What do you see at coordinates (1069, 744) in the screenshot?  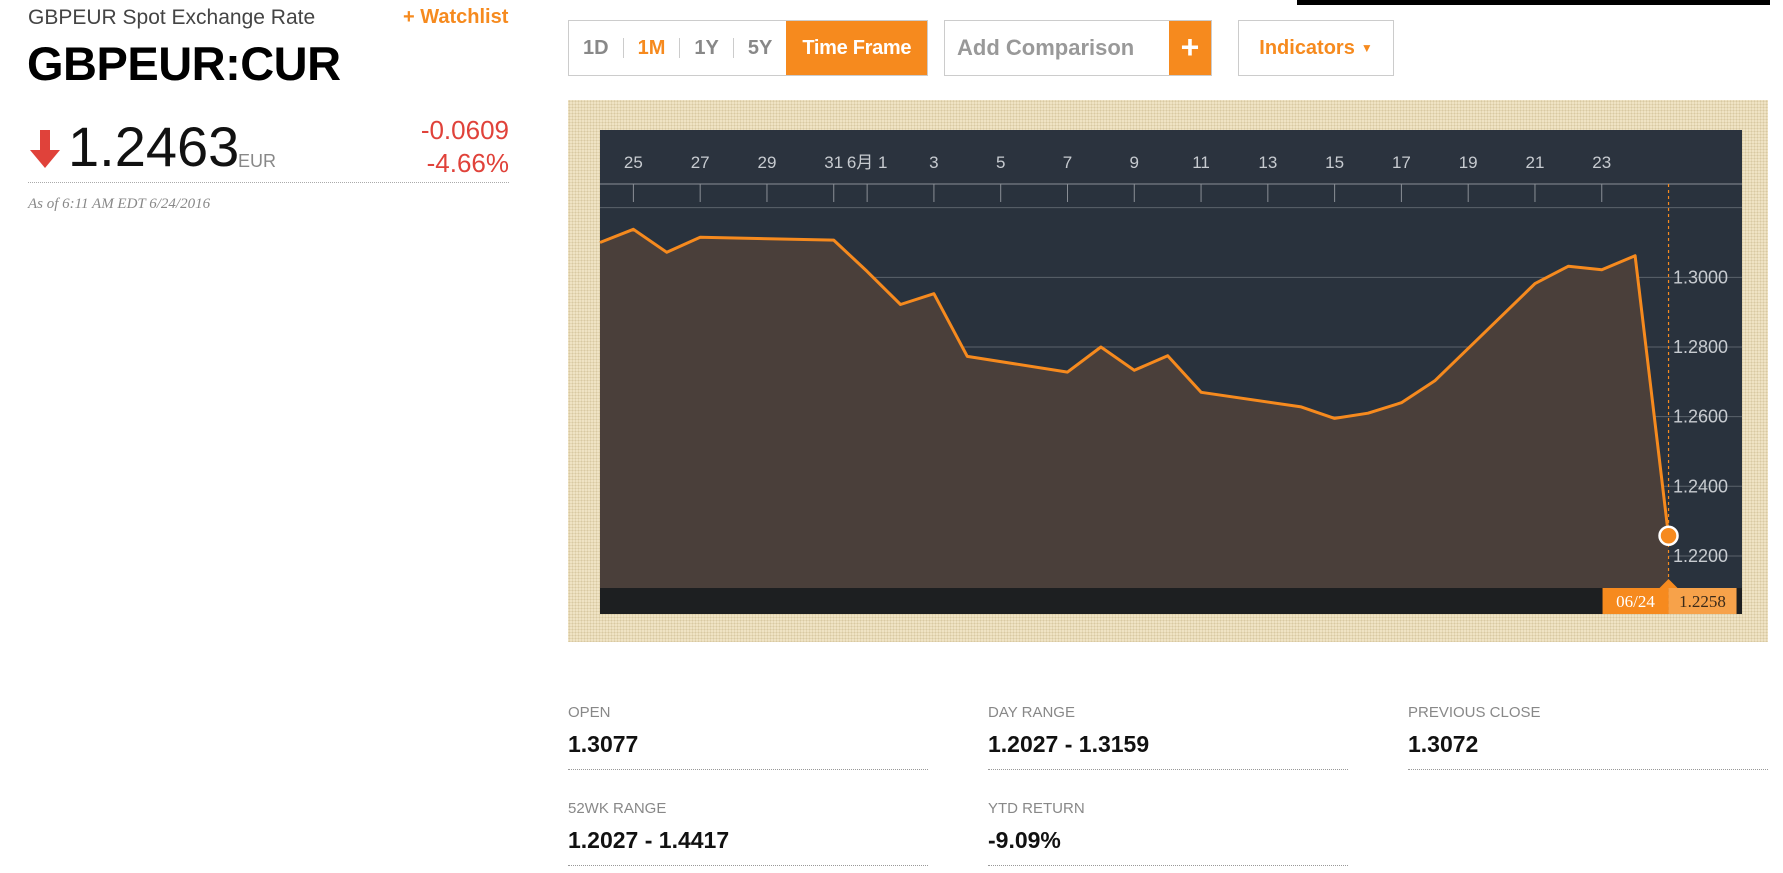 I see `stat-value: 1.2027 - 1.3159` at bounding box center [1069, 744].